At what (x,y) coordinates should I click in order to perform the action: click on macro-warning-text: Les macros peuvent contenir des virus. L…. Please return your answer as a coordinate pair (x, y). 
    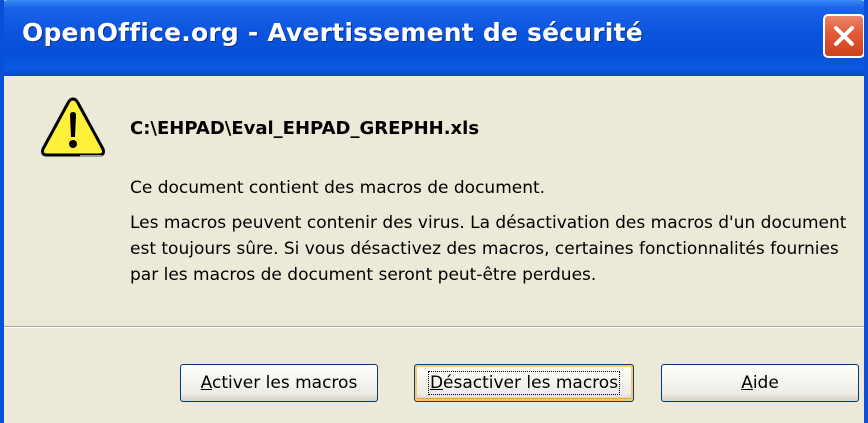
    Looking at the image, I should click on (488, 249).